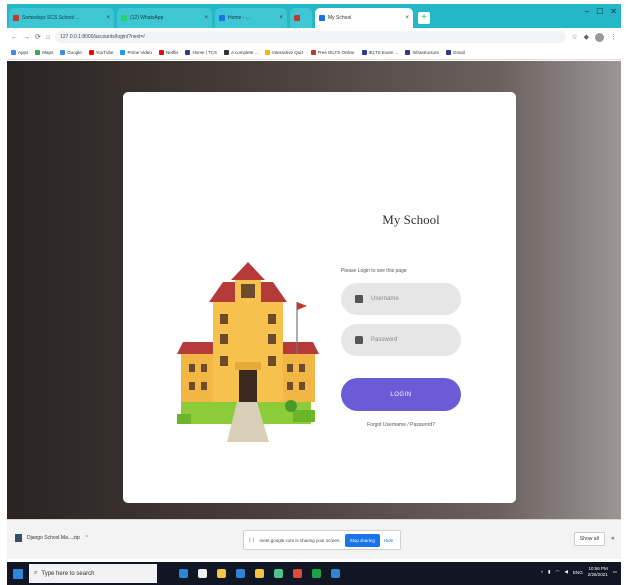  I want to click on favicon-icon, so click(16, 18).